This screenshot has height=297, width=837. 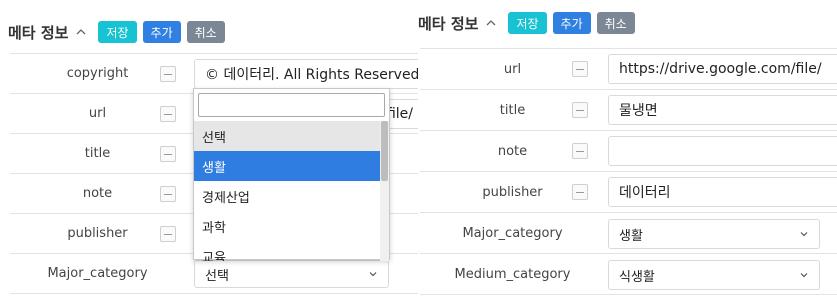 I want to click on dropdown-option: 경제산업, so click(x=287, y=196).